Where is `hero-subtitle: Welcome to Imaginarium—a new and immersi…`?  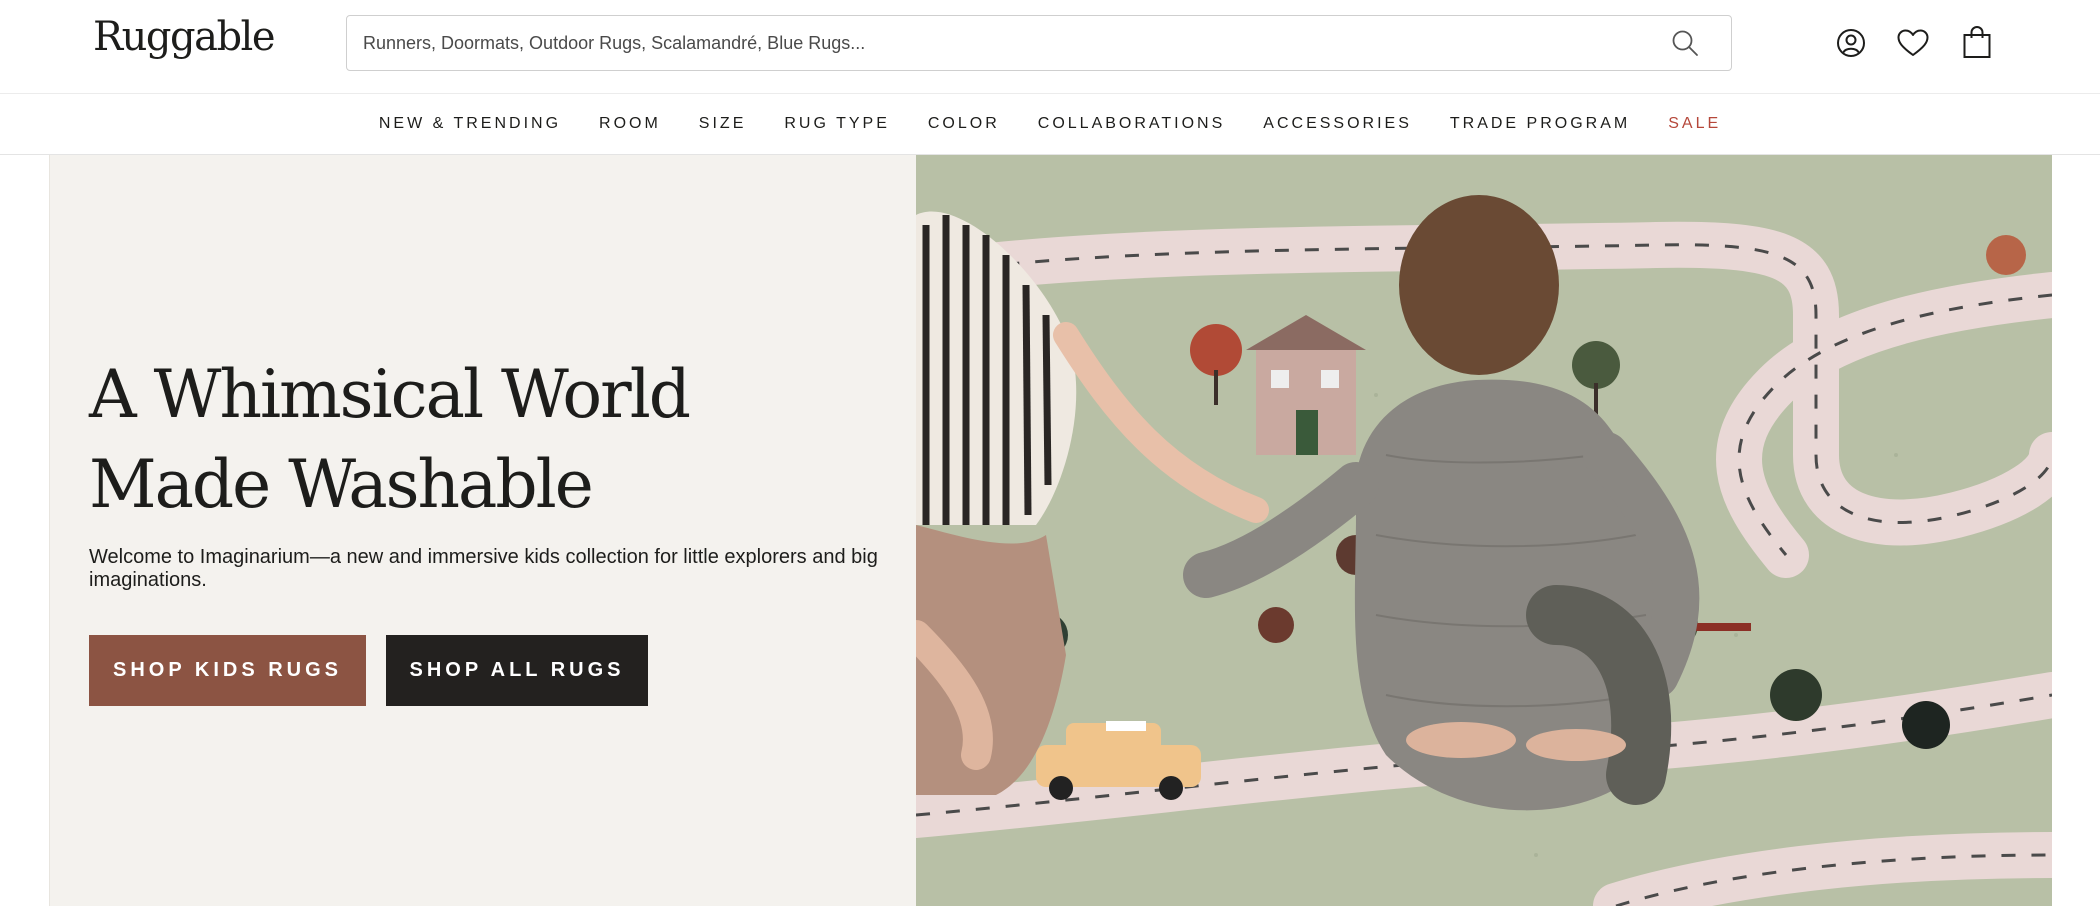 hero-subtitle: Welcome to Imaginarium—a new and immersi… is located at coordinates (483, 568).